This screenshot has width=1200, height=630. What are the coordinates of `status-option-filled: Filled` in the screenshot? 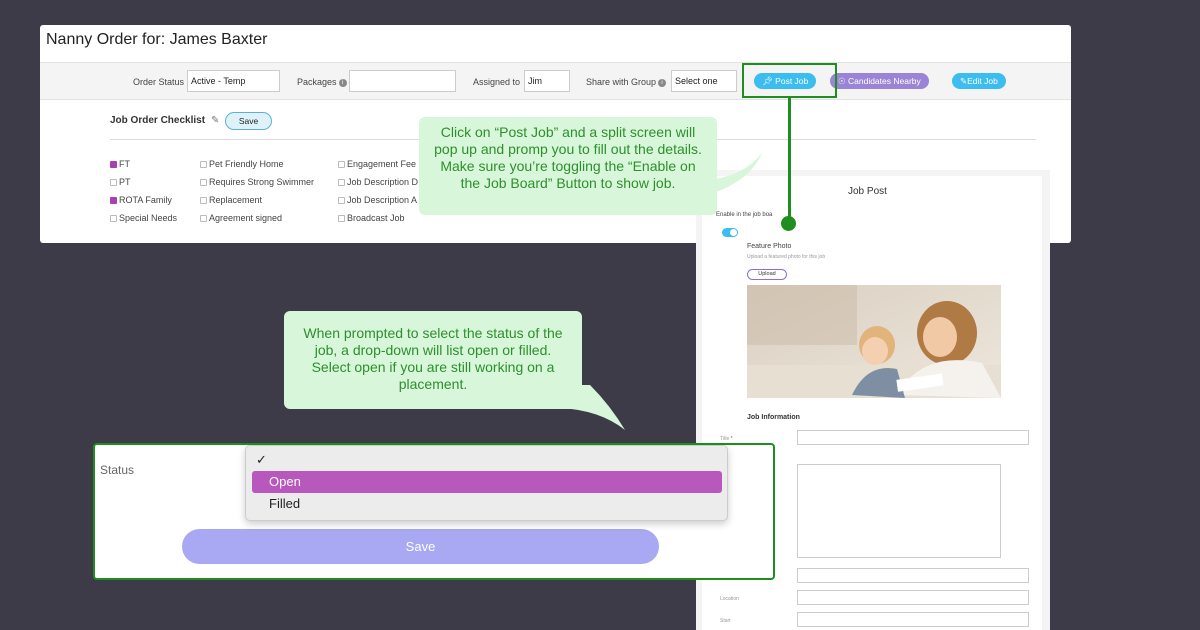 It's located at (487, 504).